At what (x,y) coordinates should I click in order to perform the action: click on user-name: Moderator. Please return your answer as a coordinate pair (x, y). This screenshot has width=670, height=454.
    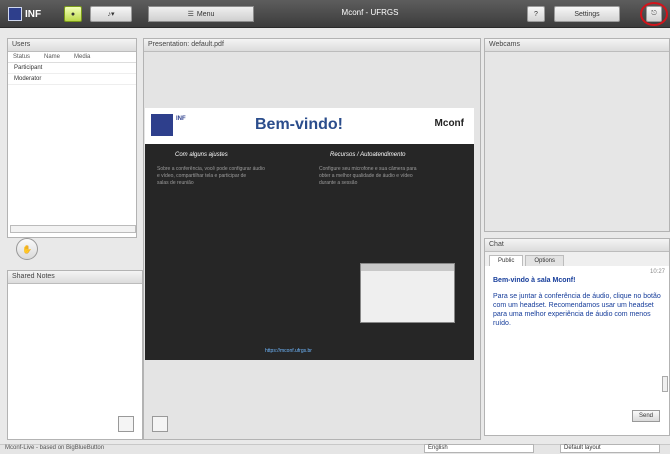
    Looking at the image, I should click on (28, 79).